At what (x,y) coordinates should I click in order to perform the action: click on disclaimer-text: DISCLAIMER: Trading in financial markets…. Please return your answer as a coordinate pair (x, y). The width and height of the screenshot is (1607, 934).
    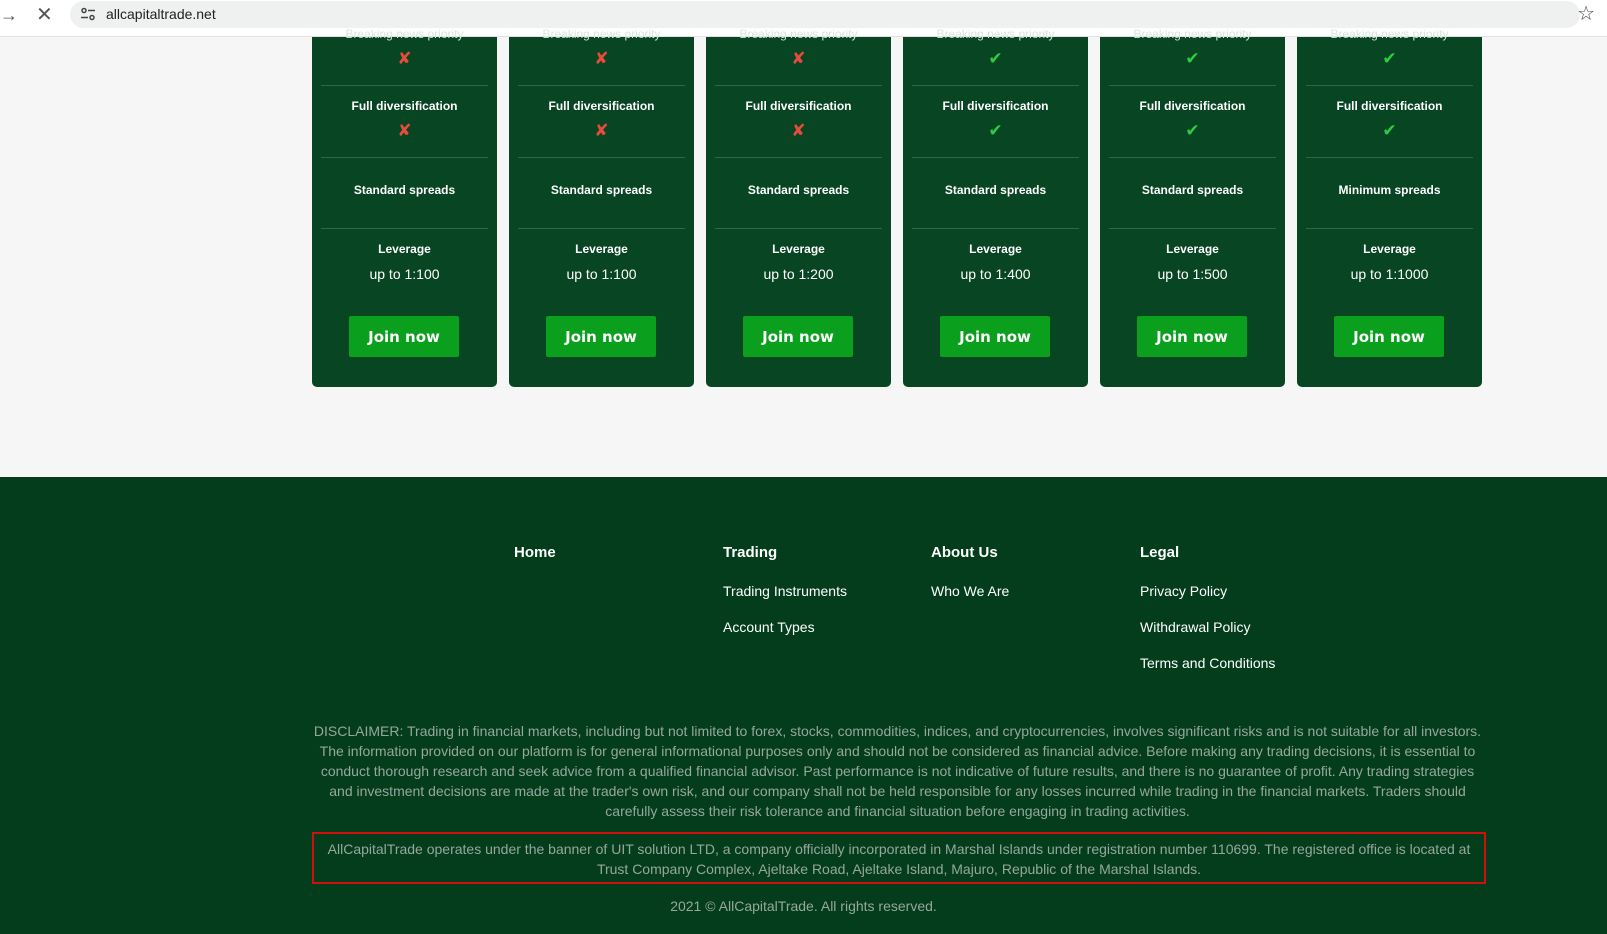
    Looking at the image, I should click on (897, 771).